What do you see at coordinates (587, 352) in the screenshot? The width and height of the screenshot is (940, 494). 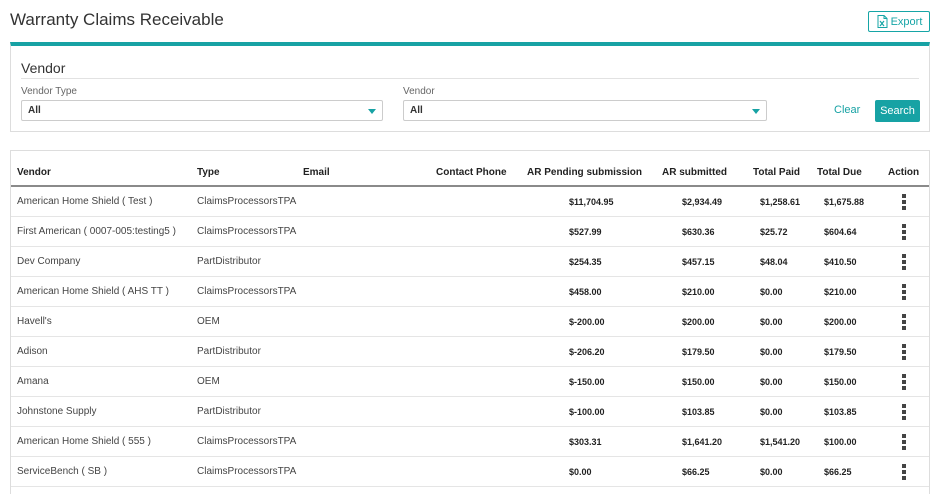 I see `ar-pending-cell: $-206.20` at bounding box center [587, 352].